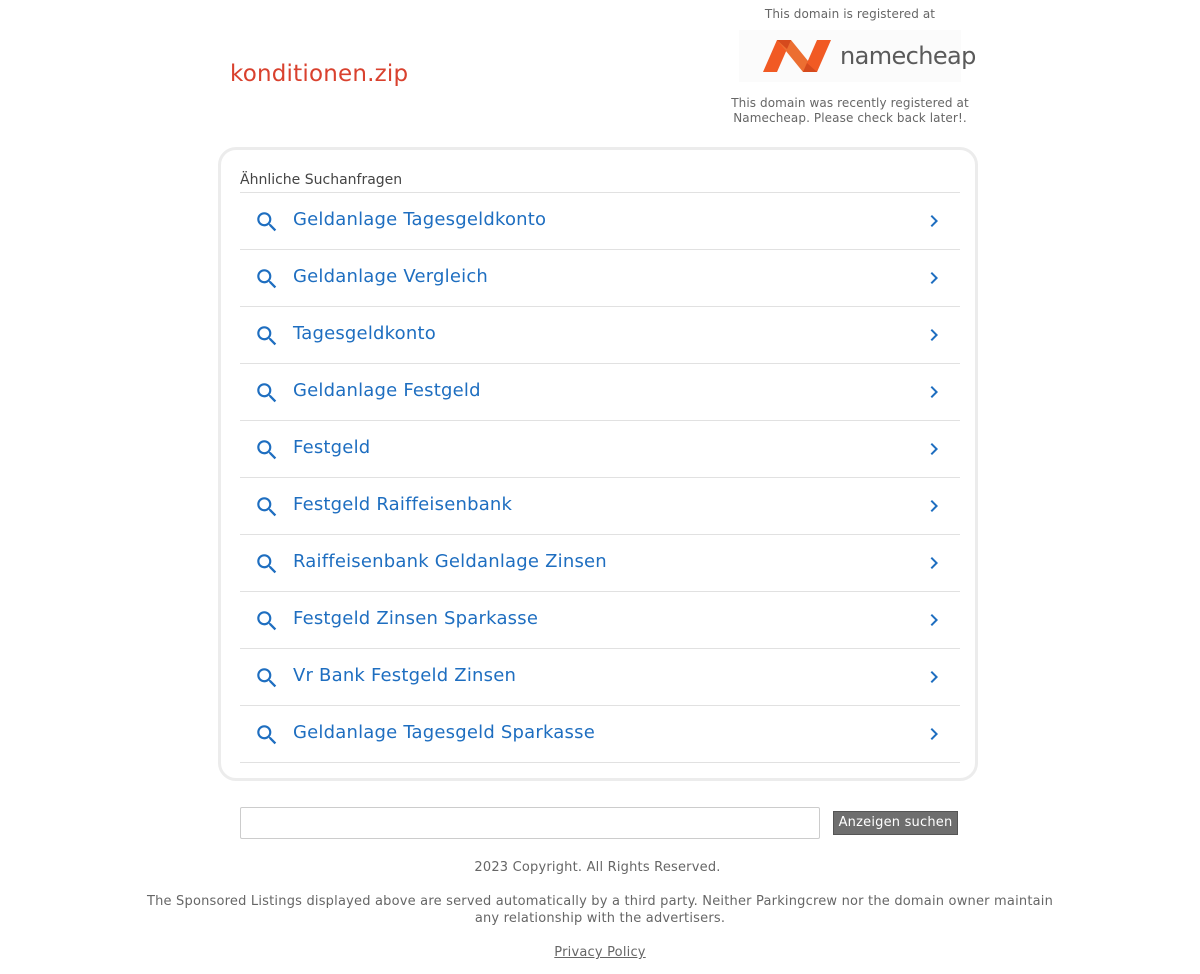 The width and height of the screenshot is (1200, 974). I want to click on related-search-item: Festgeld, so click(600, 449).